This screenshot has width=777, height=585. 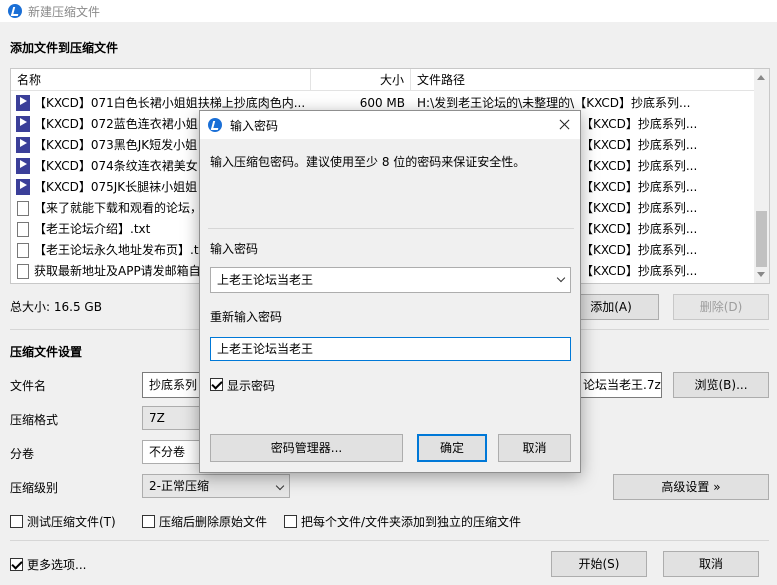 I want to click on format-label: 压缩格式, so click(x=34, y=420).